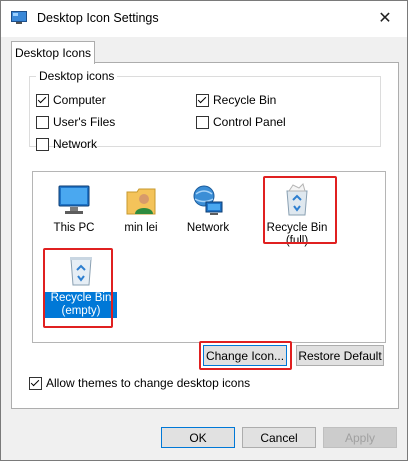 This screenshot has height=461, width=408. What do you see at coordinates (53, 52) in the screenshot?
I see `tab-desktop-icons: Desktop Icons` at bounding box center [53, 52].